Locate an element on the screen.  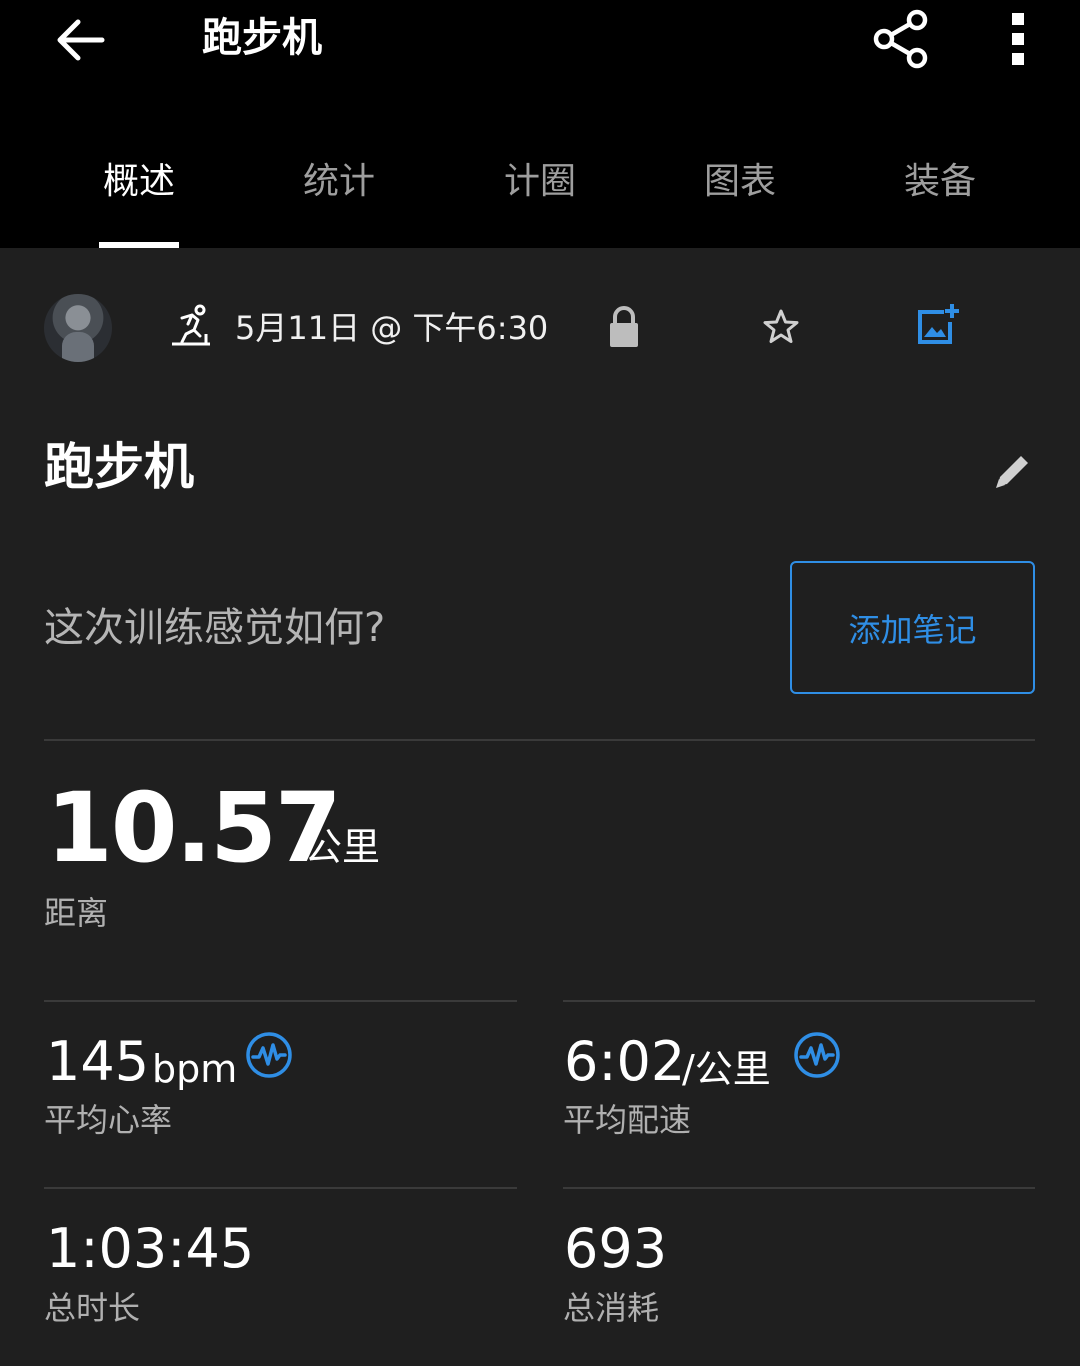
avg-hr-label: 平均心率 is located at coordinates (108, 1120).